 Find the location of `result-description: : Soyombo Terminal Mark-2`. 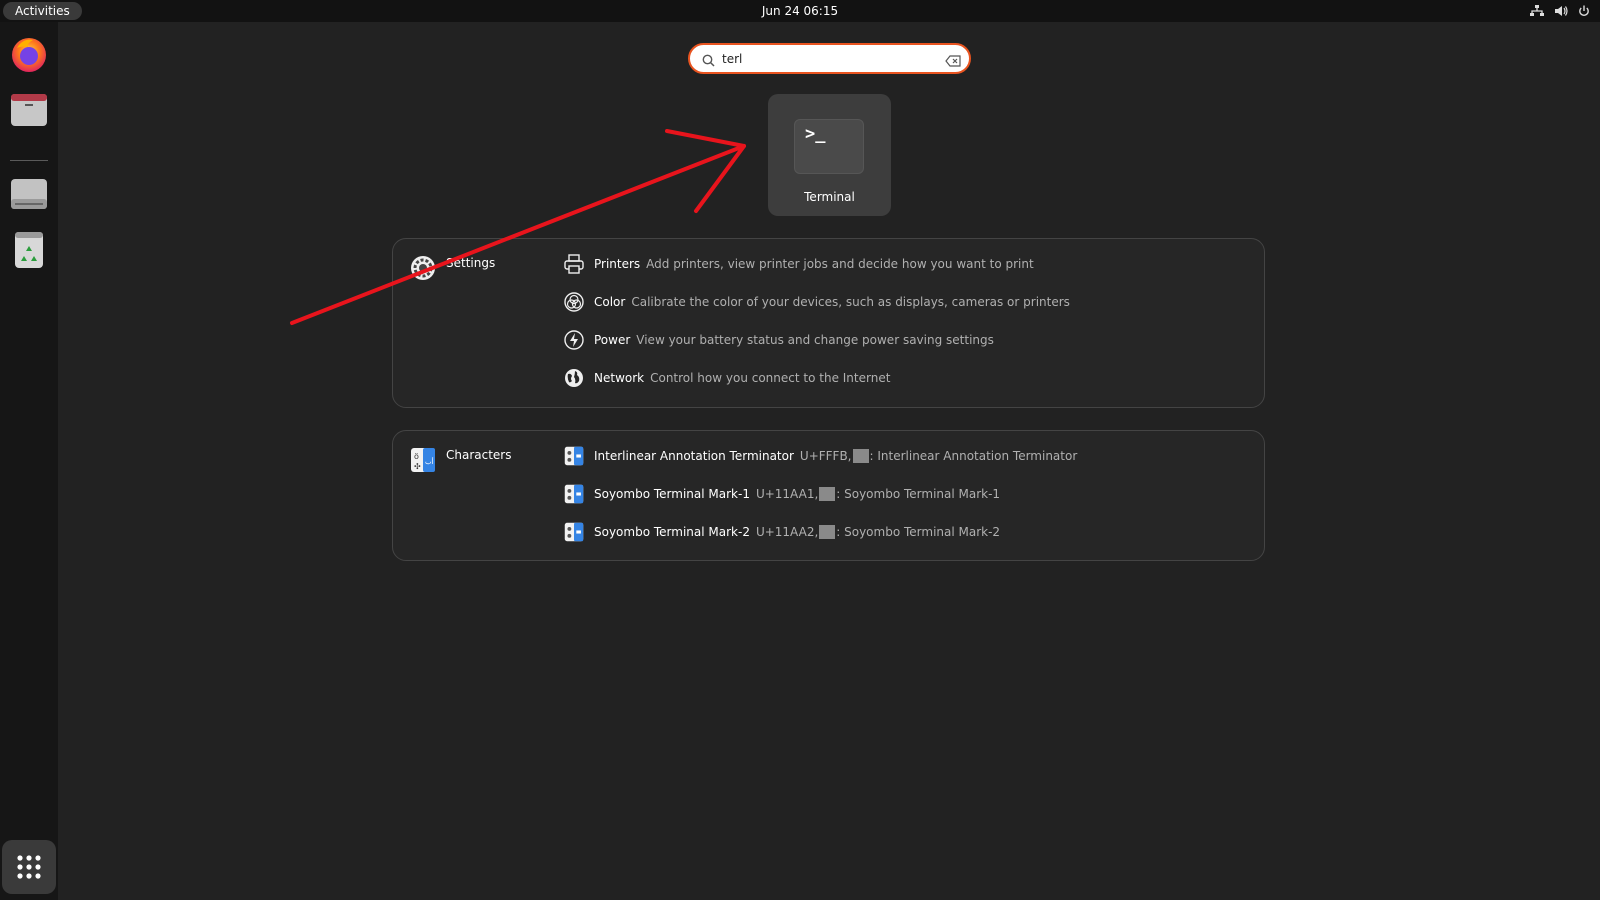

result-description: : Soyombo Terminal Mark-2 is located at coordinates (918, 532).